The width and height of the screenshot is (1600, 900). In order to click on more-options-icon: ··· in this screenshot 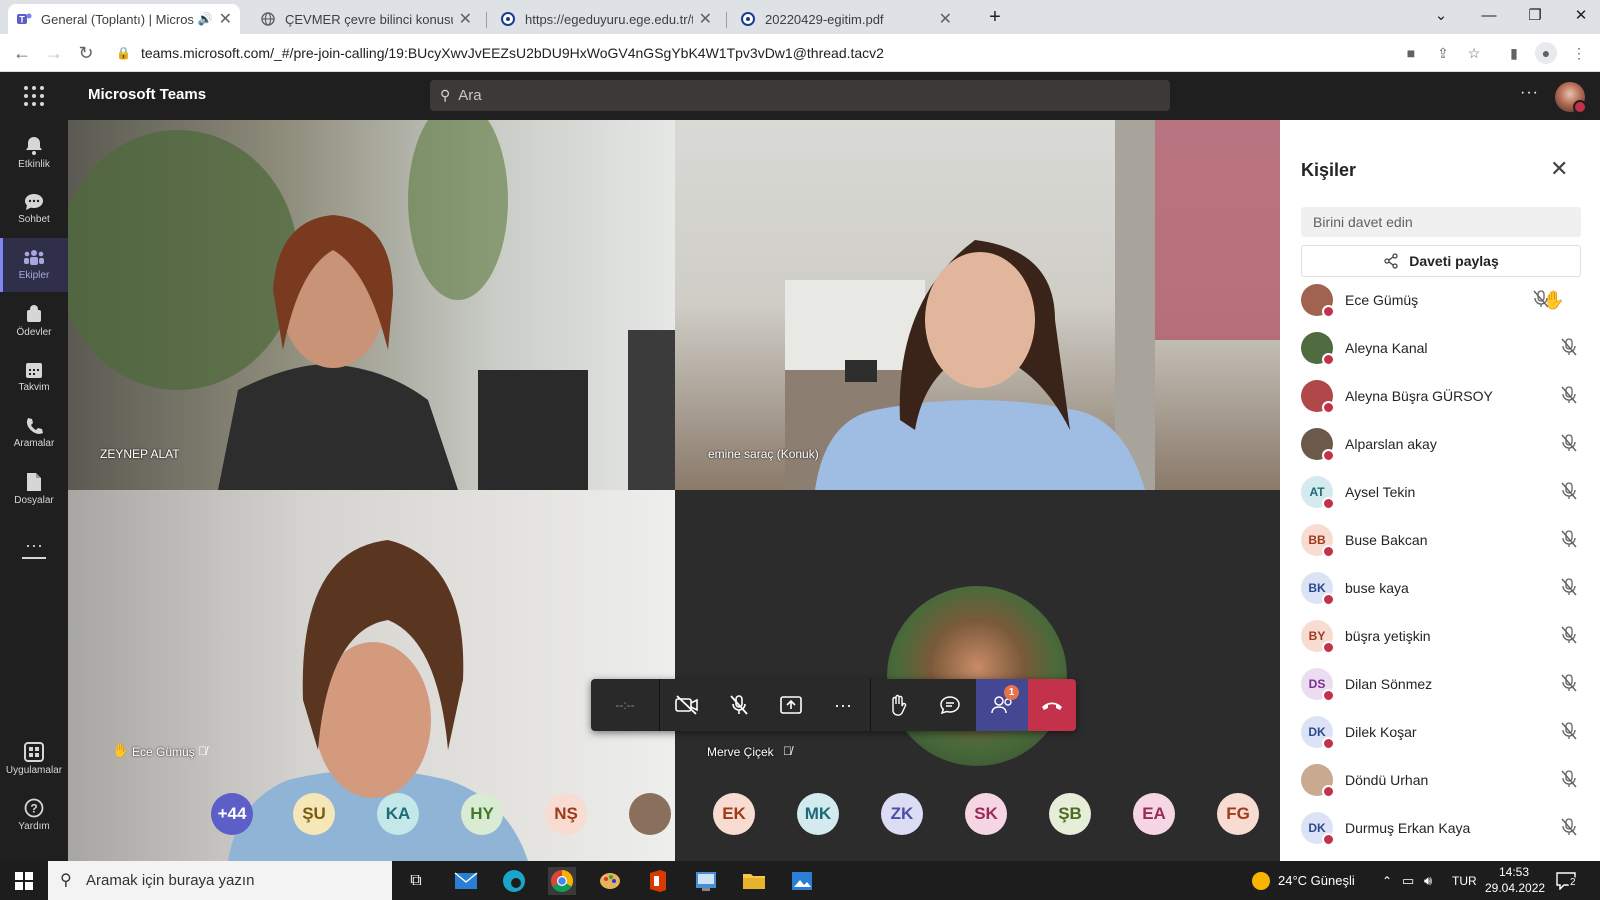, I will do `click(1529, 93)`.